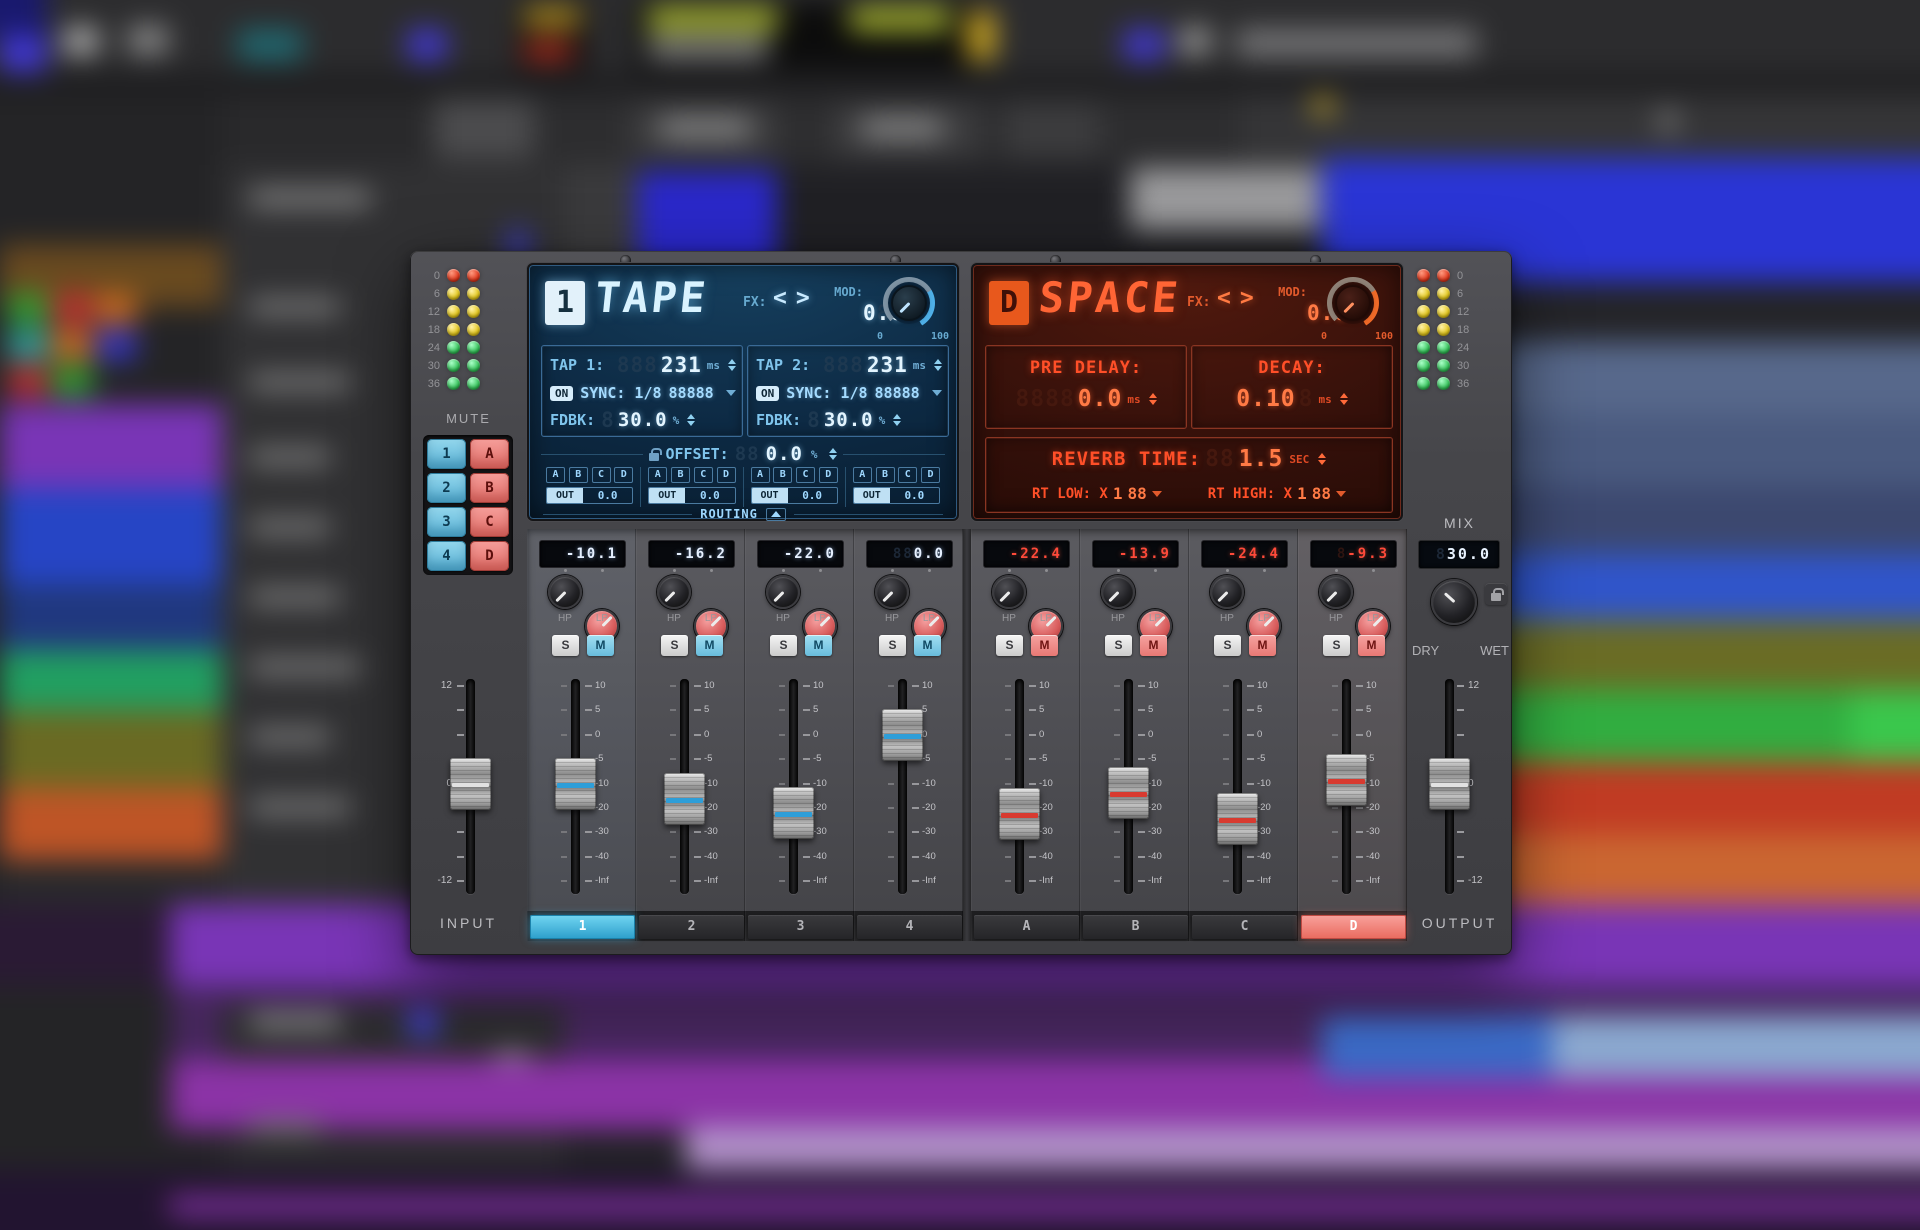 This screenshot has width=1920, height=1230. What do you see at coordinates (1353, 554) in the screenshot?
I see `channel-level-display: 8-9.3` at bounding box center [1353, 554].